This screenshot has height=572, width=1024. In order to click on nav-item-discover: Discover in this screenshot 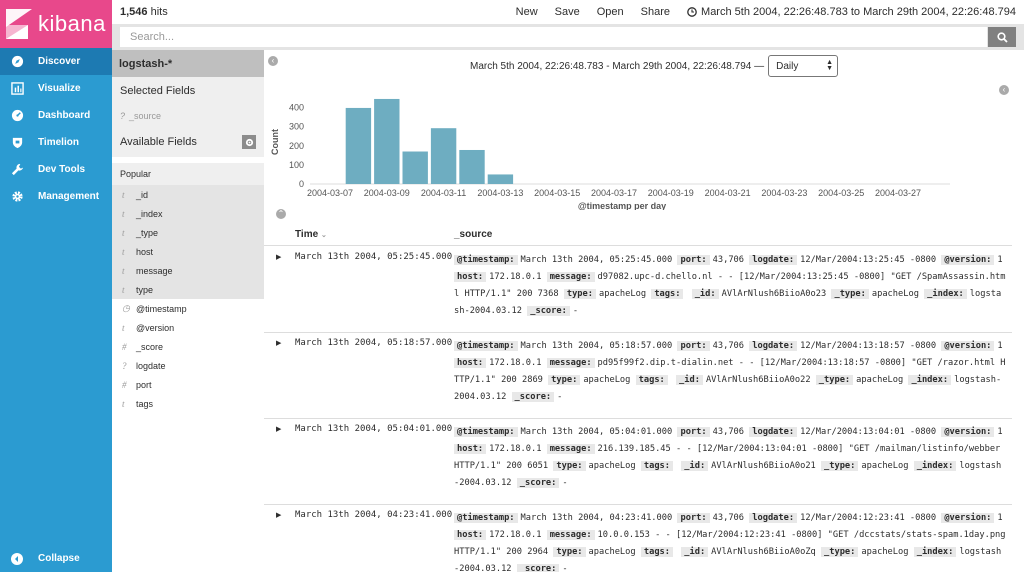, I will do `click(56, 61)`.